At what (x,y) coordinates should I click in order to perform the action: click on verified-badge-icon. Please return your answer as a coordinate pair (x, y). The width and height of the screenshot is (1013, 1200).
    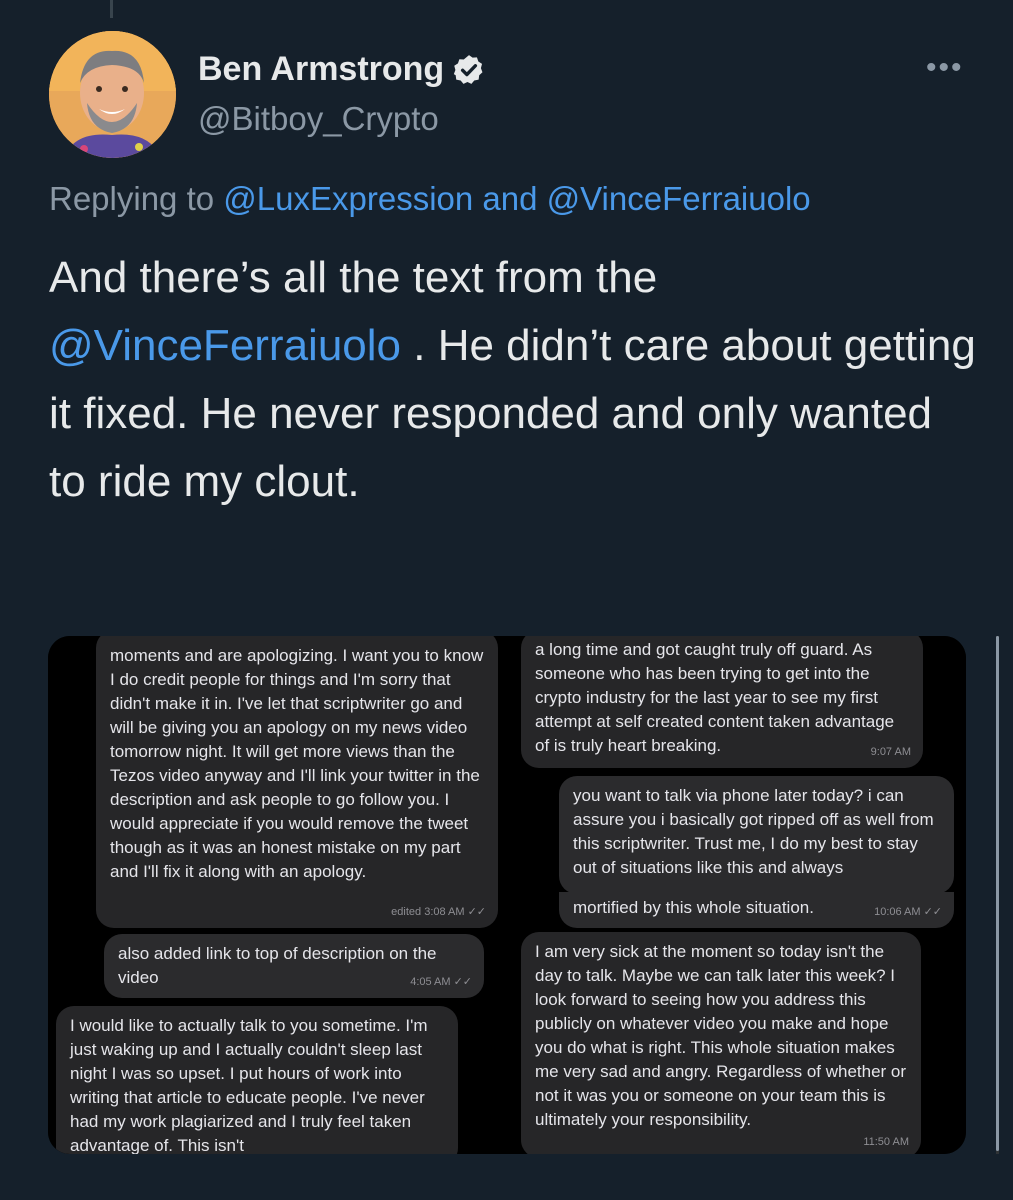
    Looking at the image, I should click on (468, 69).